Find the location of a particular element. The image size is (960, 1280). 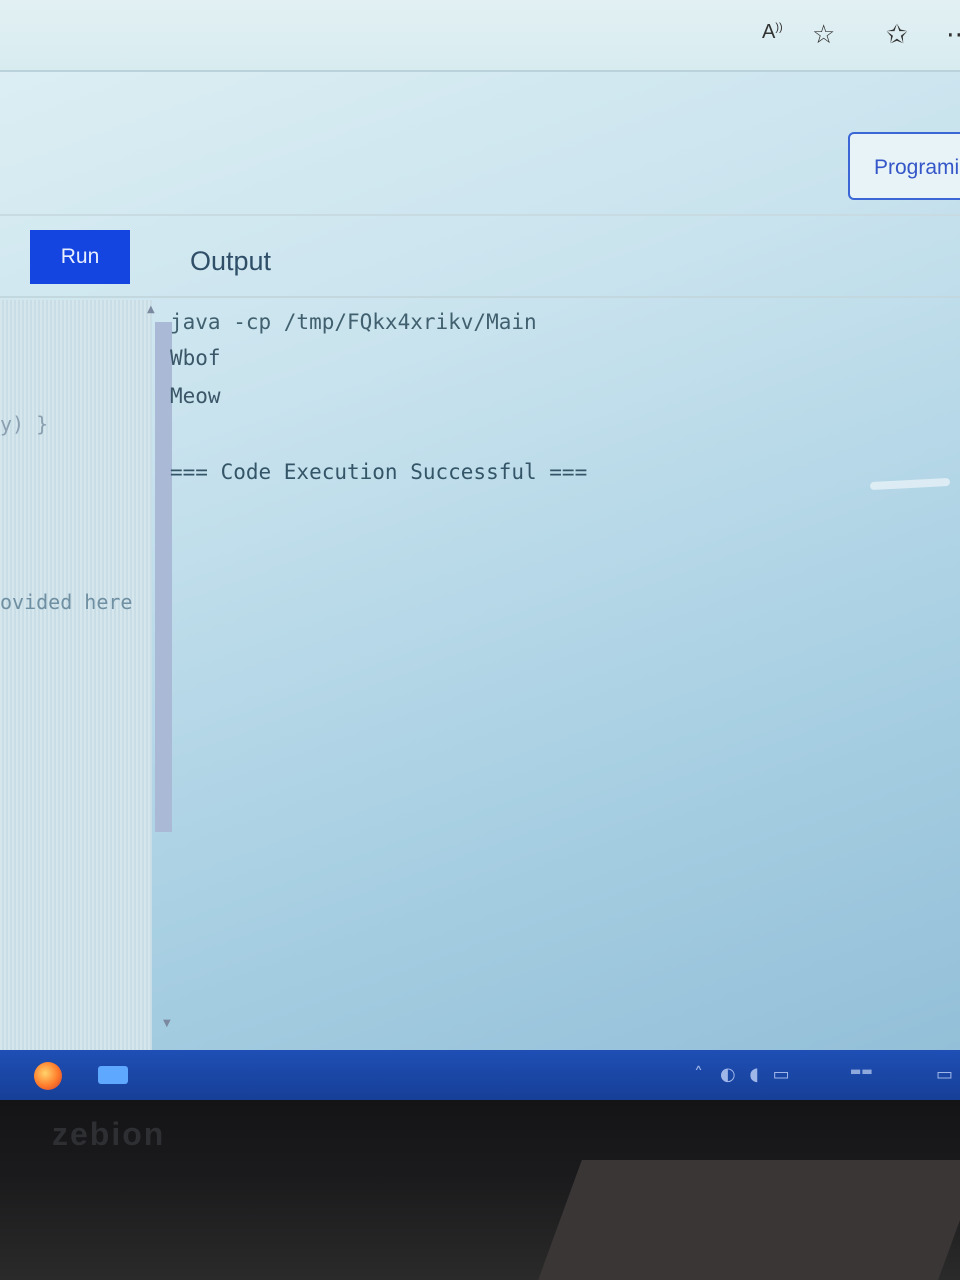

favorites-icon: ✩ is located at coordinates (897, 35).